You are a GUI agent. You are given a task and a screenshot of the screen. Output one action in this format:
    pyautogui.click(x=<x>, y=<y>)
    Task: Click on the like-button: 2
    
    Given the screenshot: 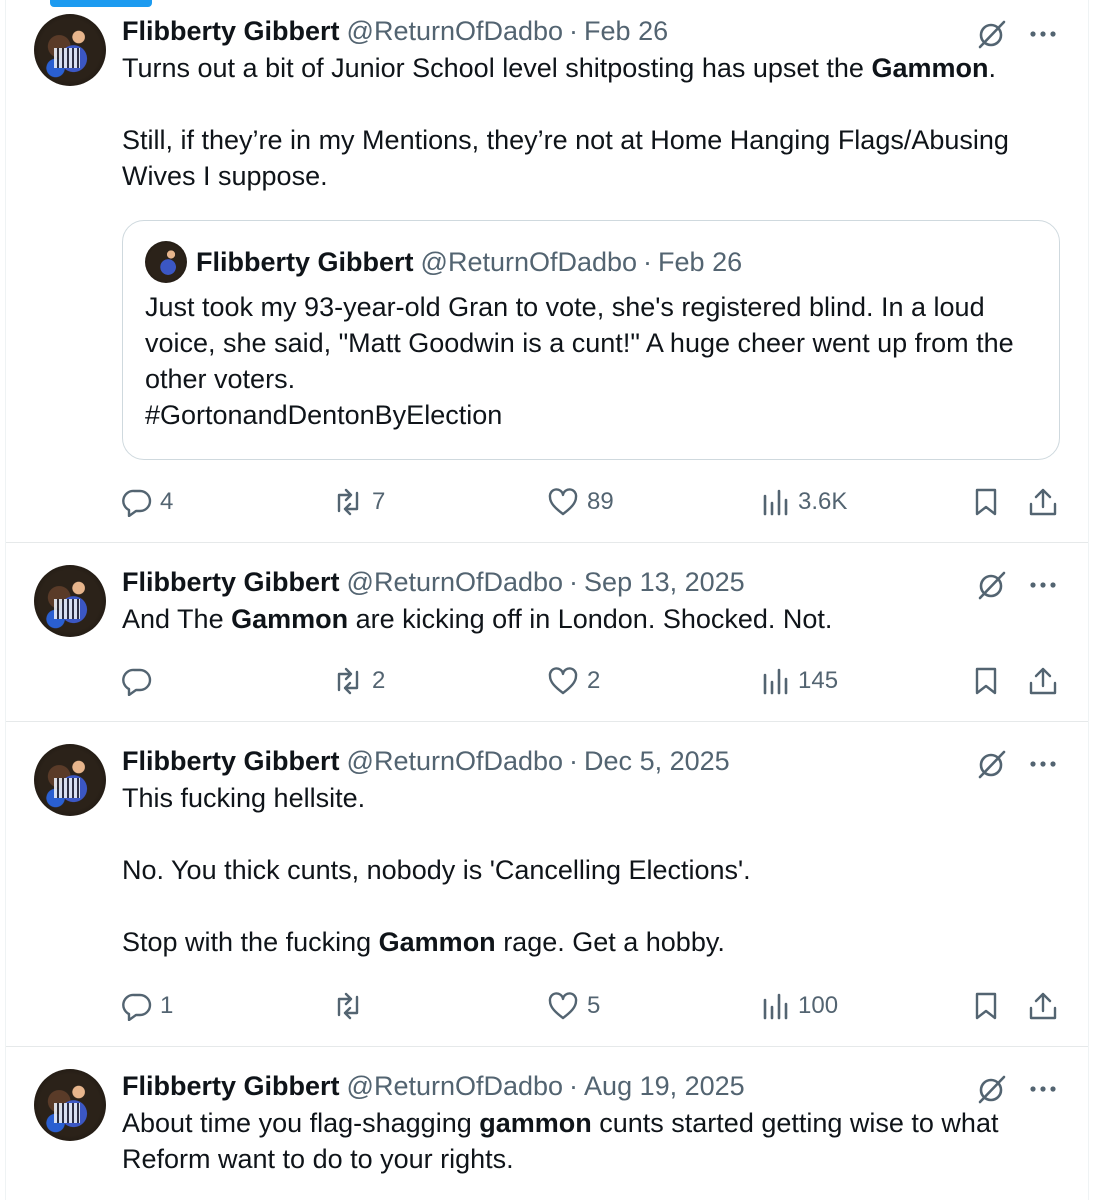 What is the action you would take?
    pyautogui.click(x=573, y=681)
    